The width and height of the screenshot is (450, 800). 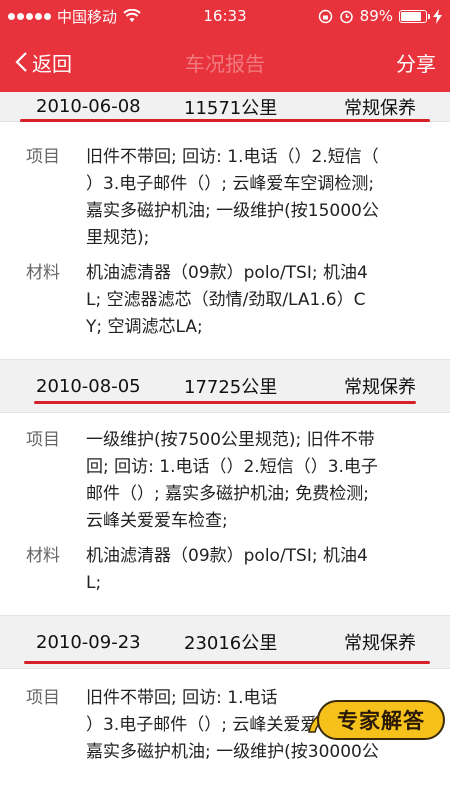 I want to click on rotation-lock-icon, so click(x=325, y=16).